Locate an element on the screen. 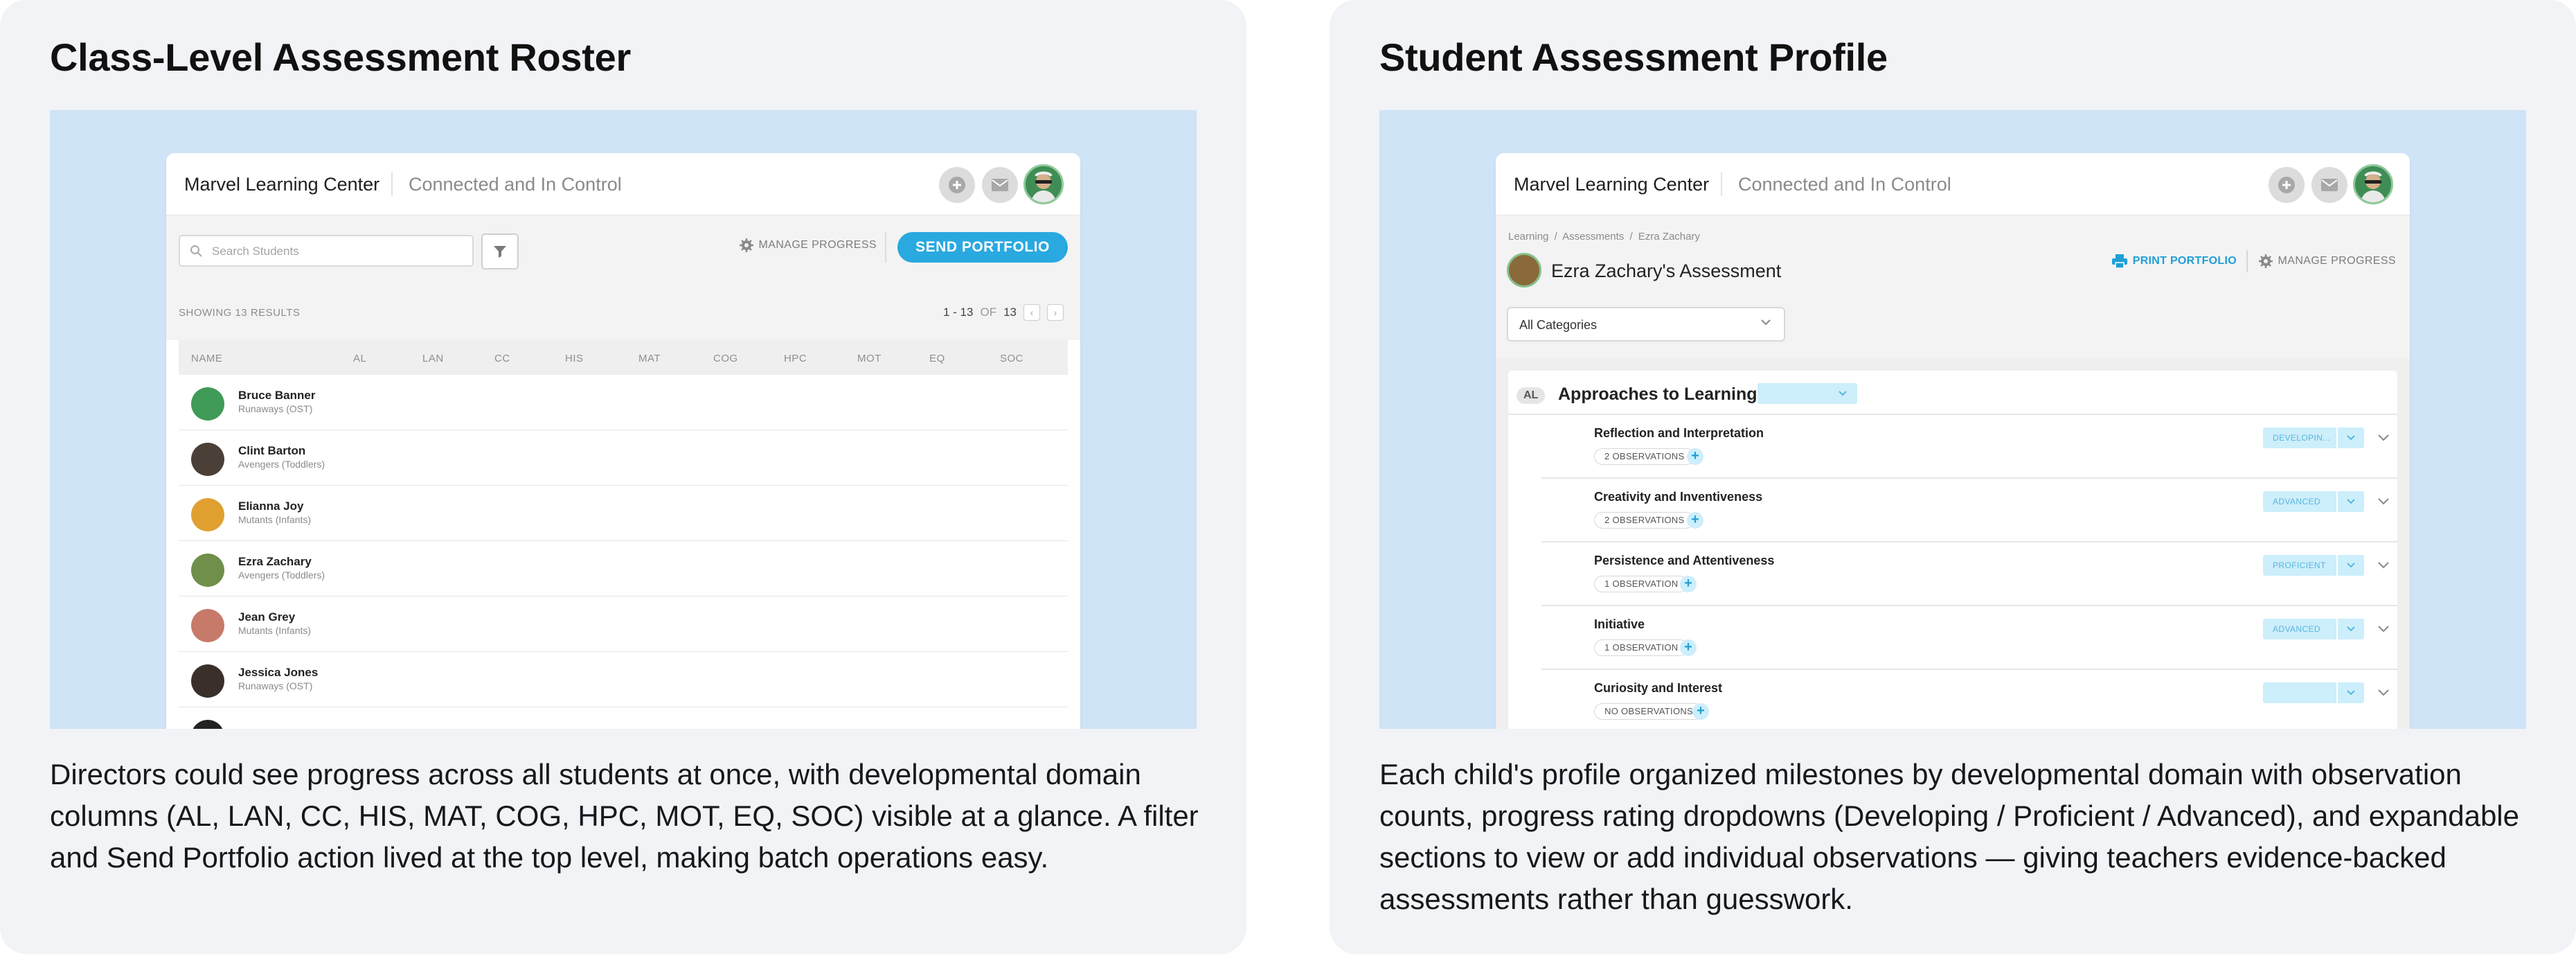  column-header: CC is located at coordinates (502, 358).